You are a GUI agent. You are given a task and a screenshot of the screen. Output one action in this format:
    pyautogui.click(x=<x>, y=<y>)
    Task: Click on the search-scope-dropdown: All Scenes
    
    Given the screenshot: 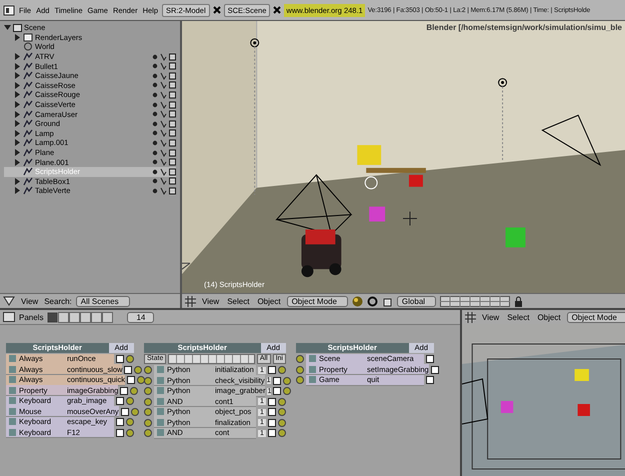 What is the action you would take?
    pyautogui.click(x=103, y=301)
    